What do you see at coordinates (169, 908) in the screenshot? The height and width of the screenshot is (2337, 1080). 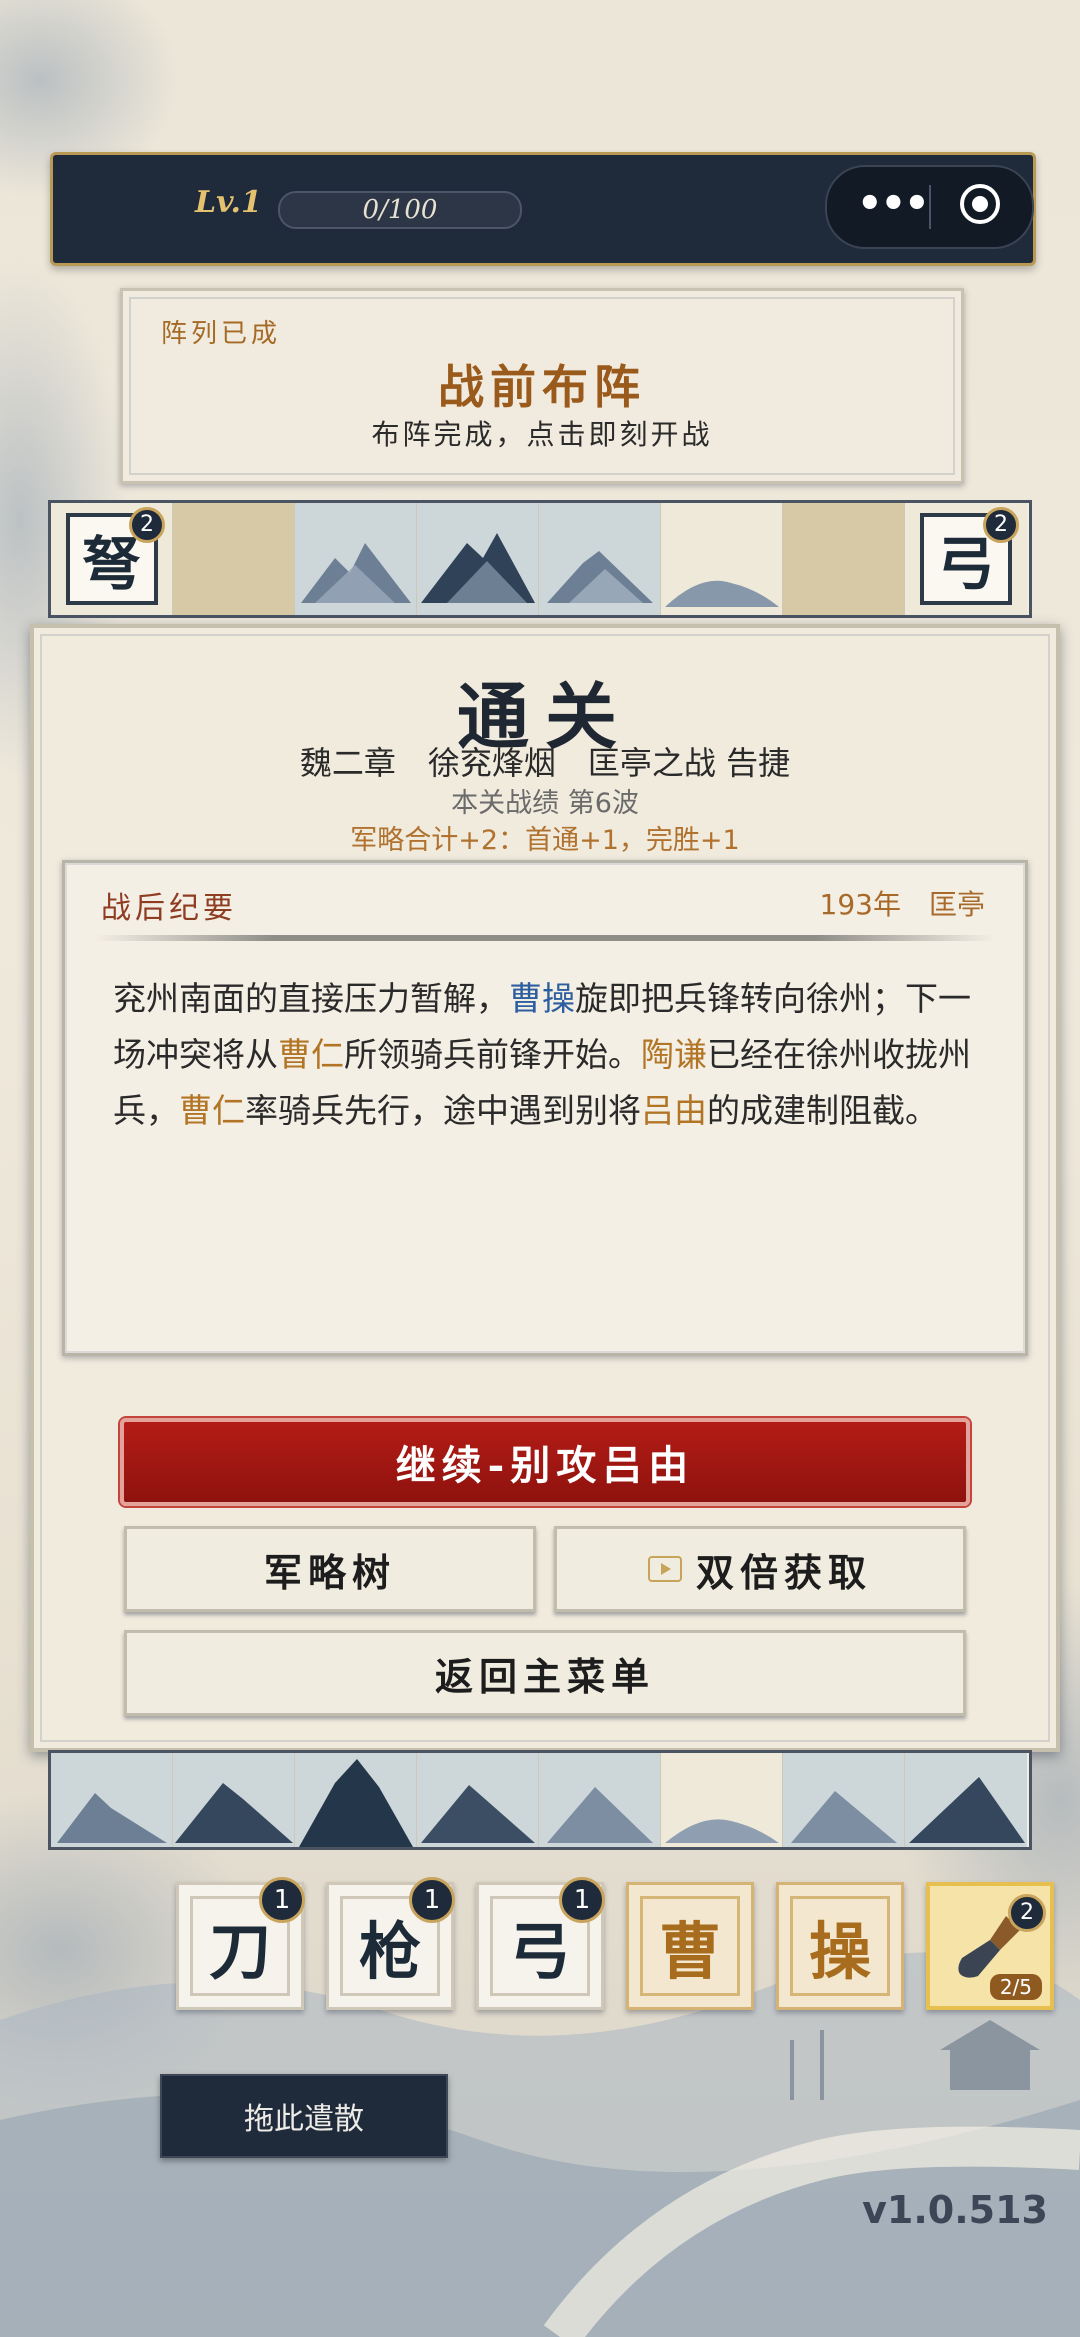 I see `notes-heading: 战后纪要` at bounding box center [169, 908].